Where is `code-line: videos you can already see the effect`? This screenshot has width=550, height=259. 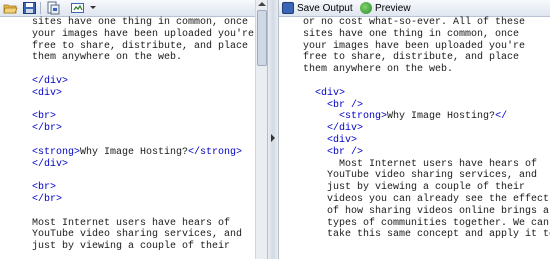 code-line: videos you can already see the effect is located at coordinates (426, 199).